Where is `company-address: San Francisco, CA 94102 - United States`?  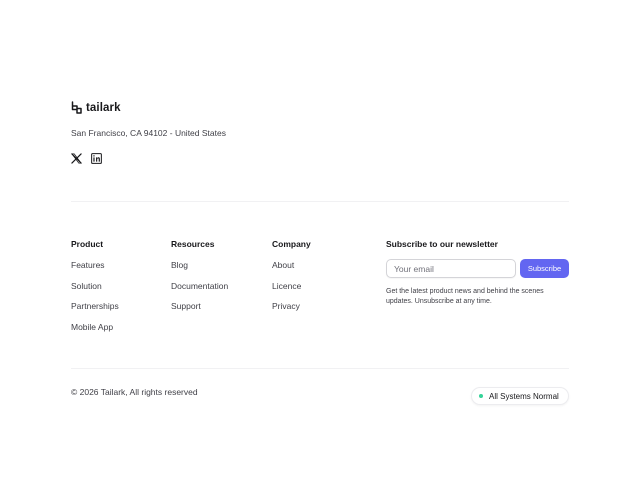 company-address: San Francisco, CA 94102 - United States is located at coordinates (148, 133).